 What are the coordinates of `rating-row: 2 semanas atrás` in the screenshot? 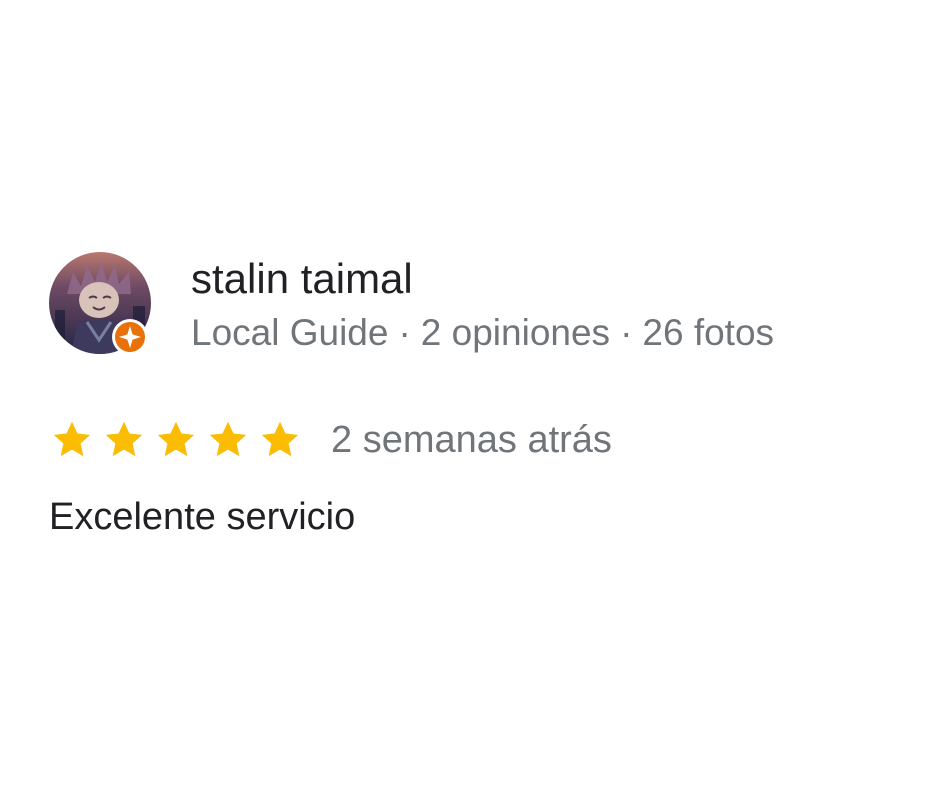 It's located at (479, 440).